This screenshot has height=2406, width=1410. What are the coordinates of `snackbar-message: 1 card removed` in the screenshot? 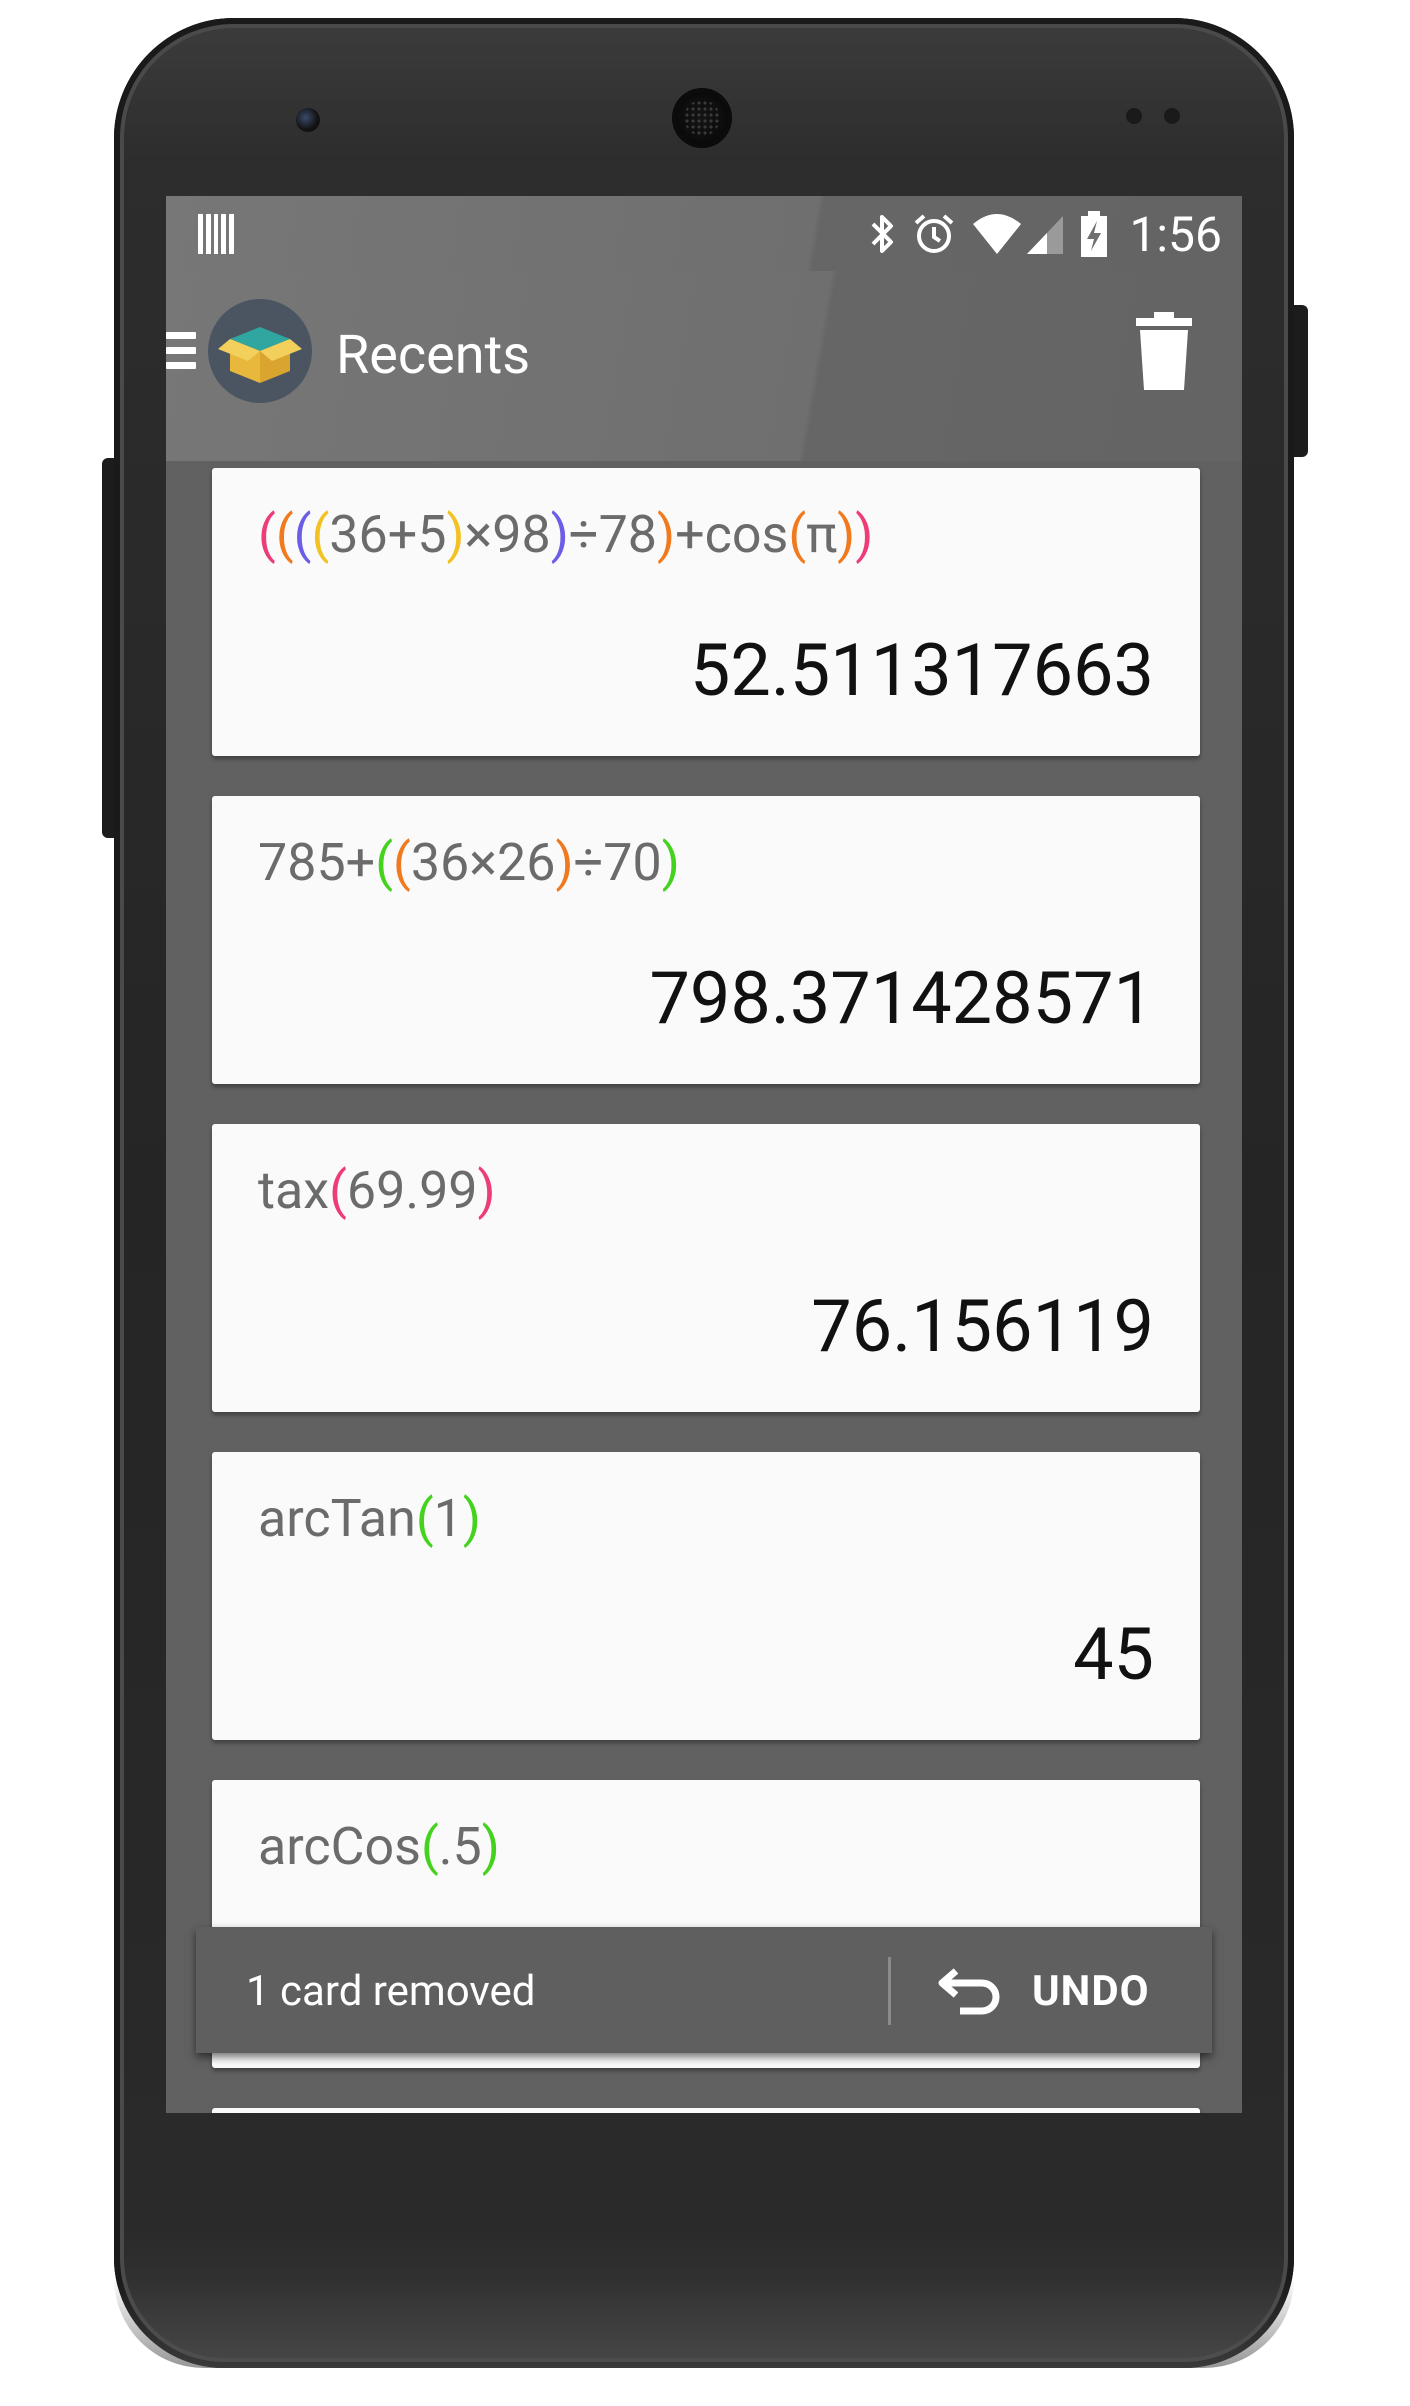 It's located at (391, 1991).